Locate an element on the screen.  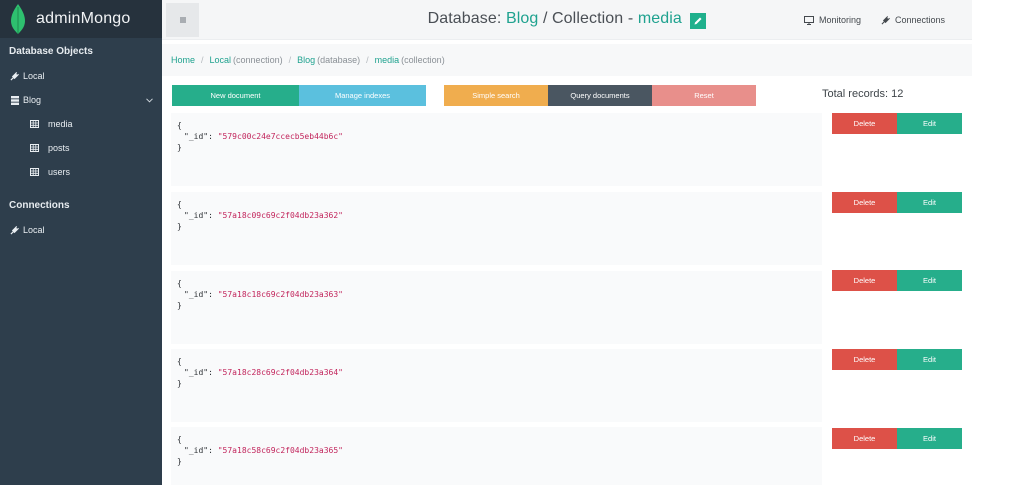
sidebar-item-media: media is located at coordinates (81, 124).